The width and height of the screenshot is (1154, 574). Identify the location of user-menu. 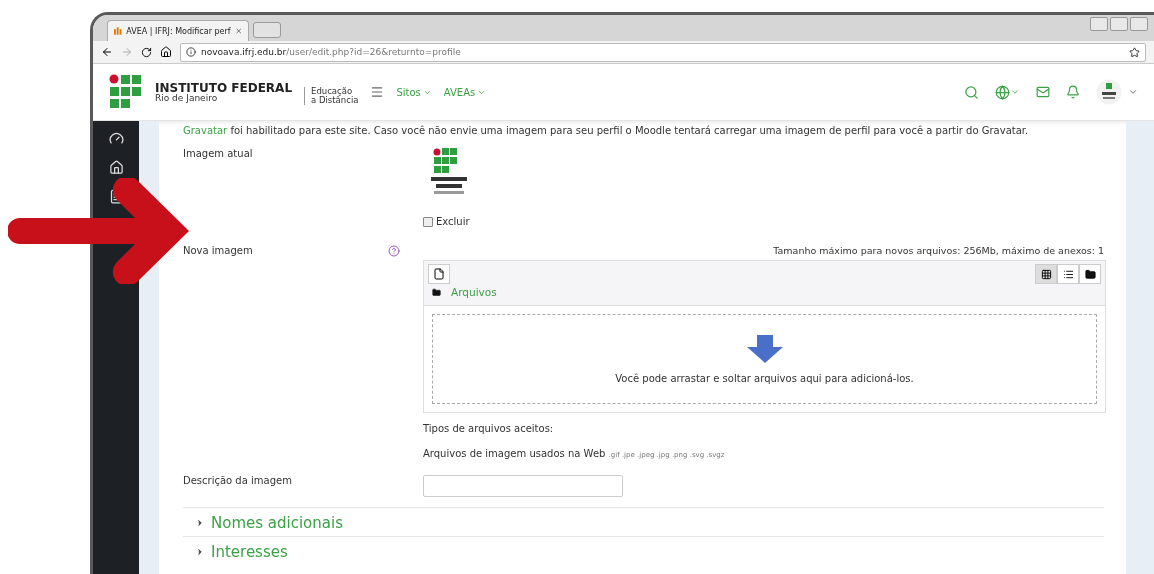
(1117, 92).